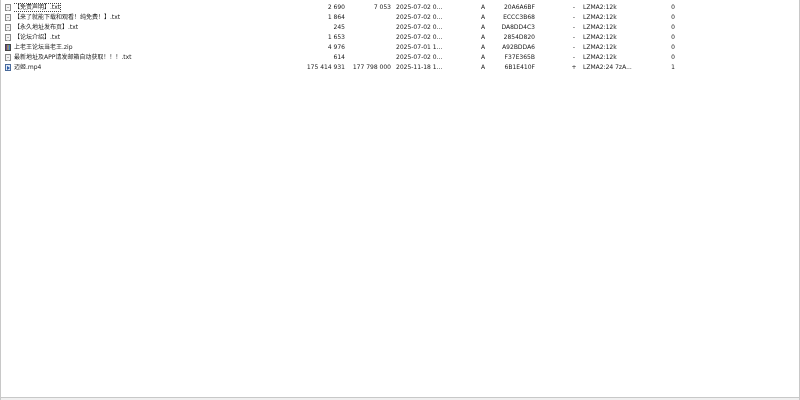 The image size is (800, 400). Describe the element at coordinates (323, 38) in the screenshot. I see `file-size: 1 653` at that location.